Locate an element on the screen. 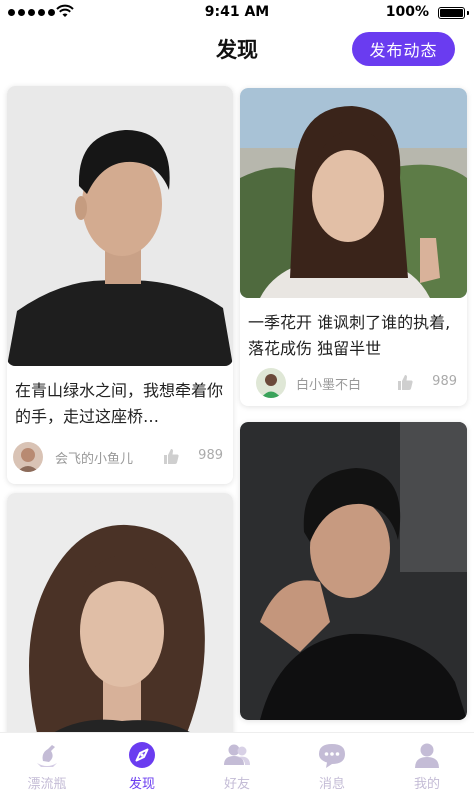 The width and height of the screenshot is (474, 795). tab-label: 我的 is located at coordinates (426, 784).